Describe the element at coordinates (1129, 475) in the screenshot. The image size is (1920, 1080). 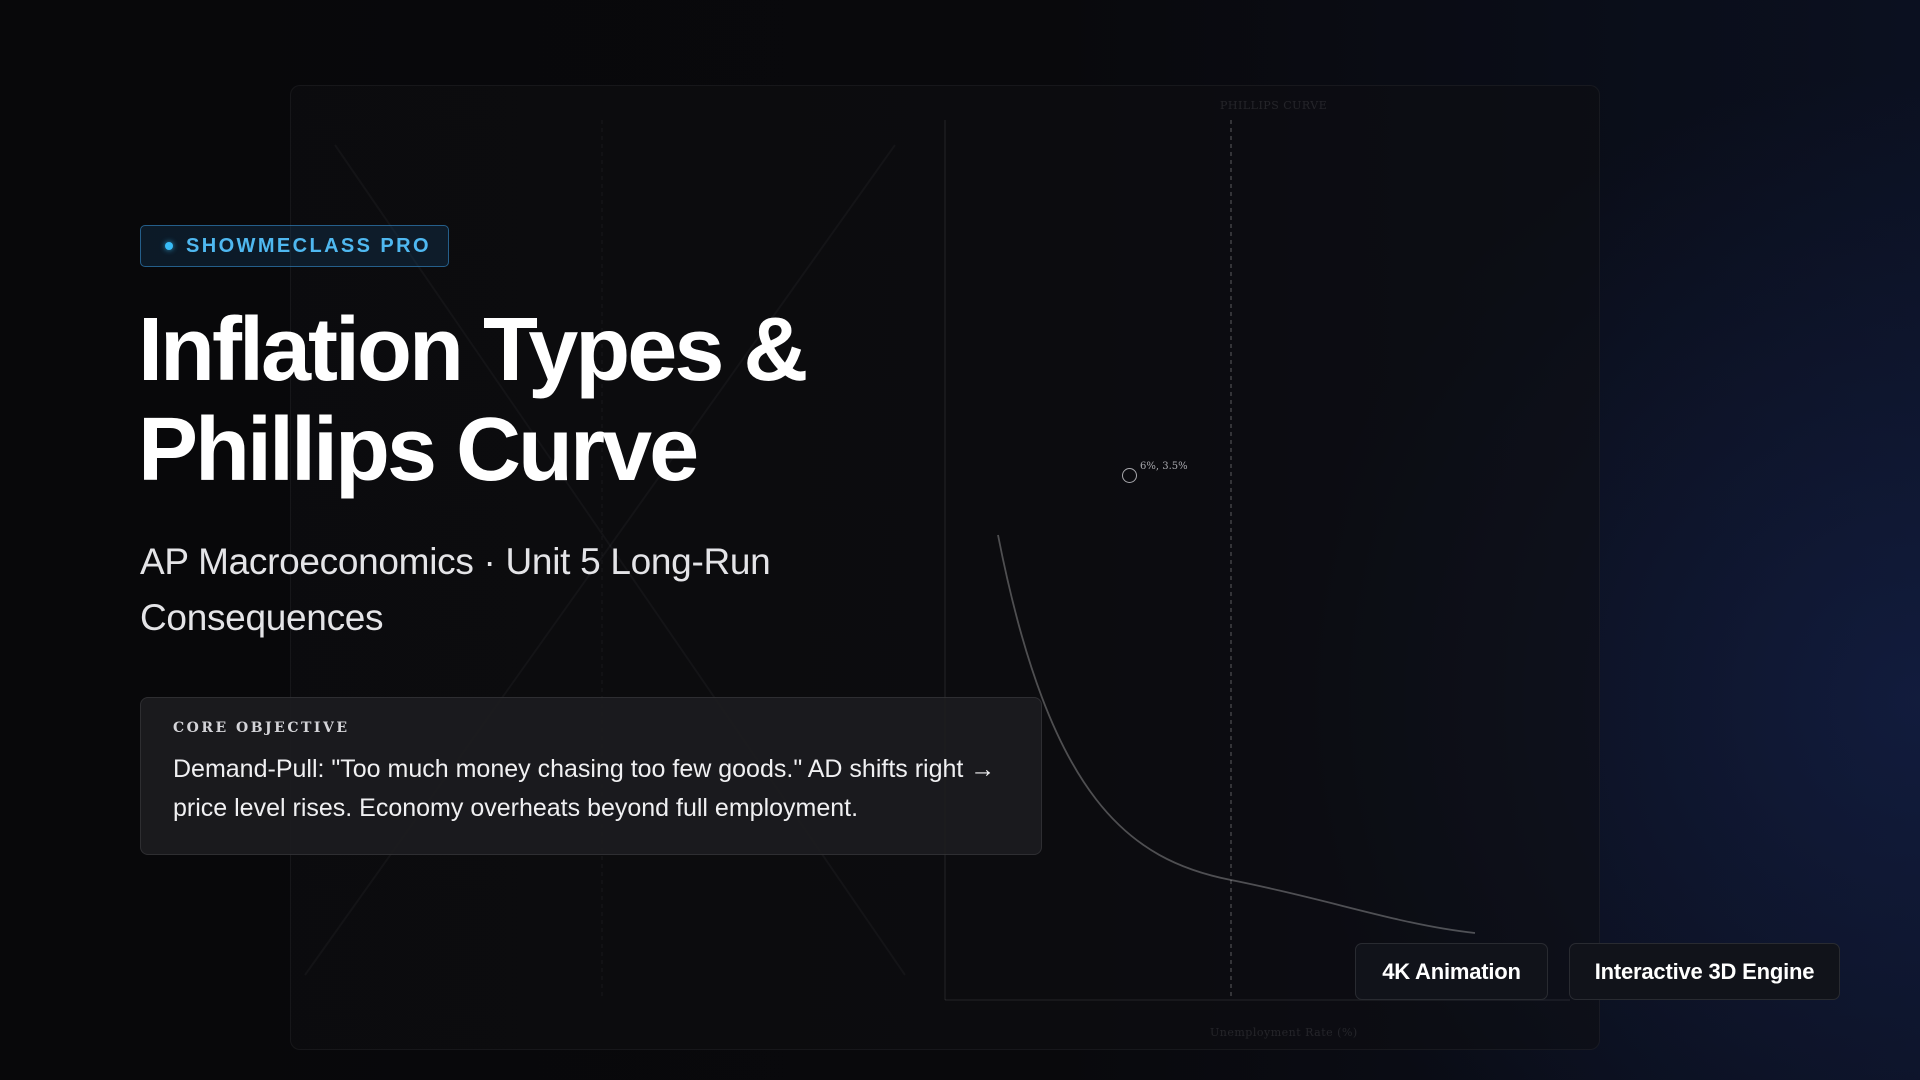
I see `equilibrium-point-marker` at that location.